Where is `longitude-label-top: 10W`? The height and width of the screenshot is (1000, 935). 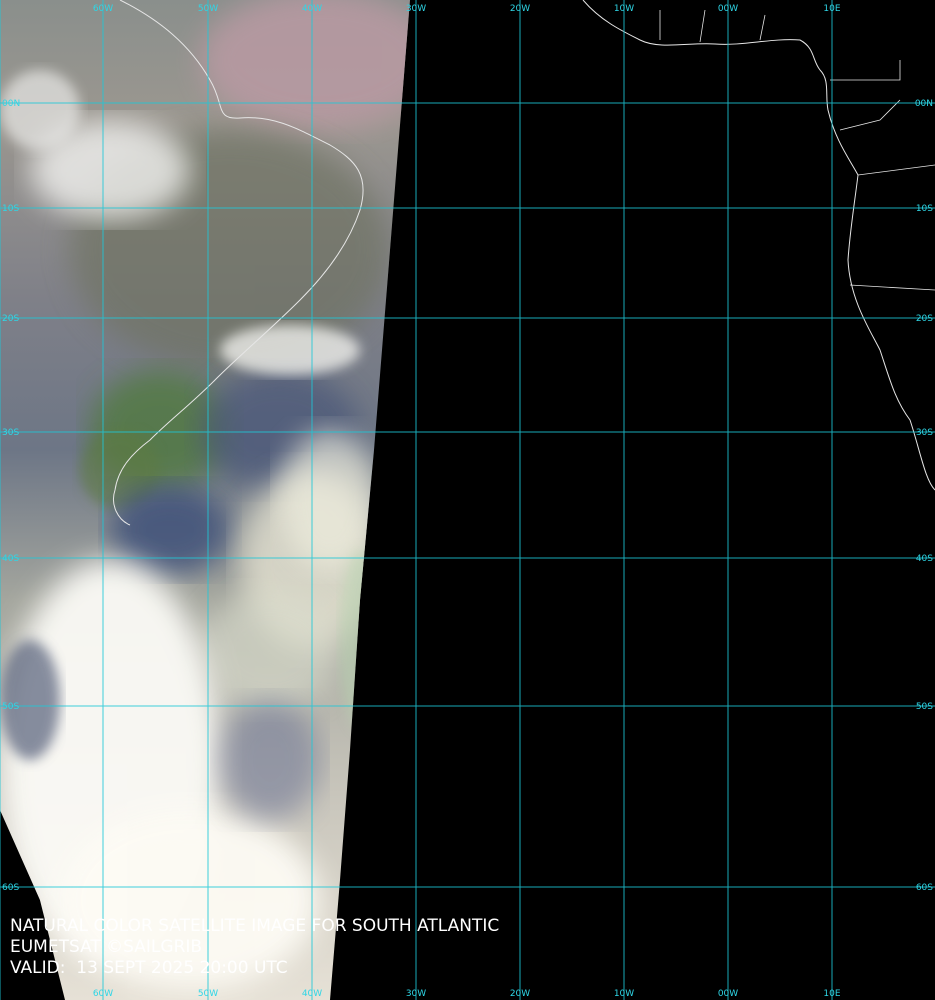 longitude-label-top: 10W is located at coordinates (624, 9).